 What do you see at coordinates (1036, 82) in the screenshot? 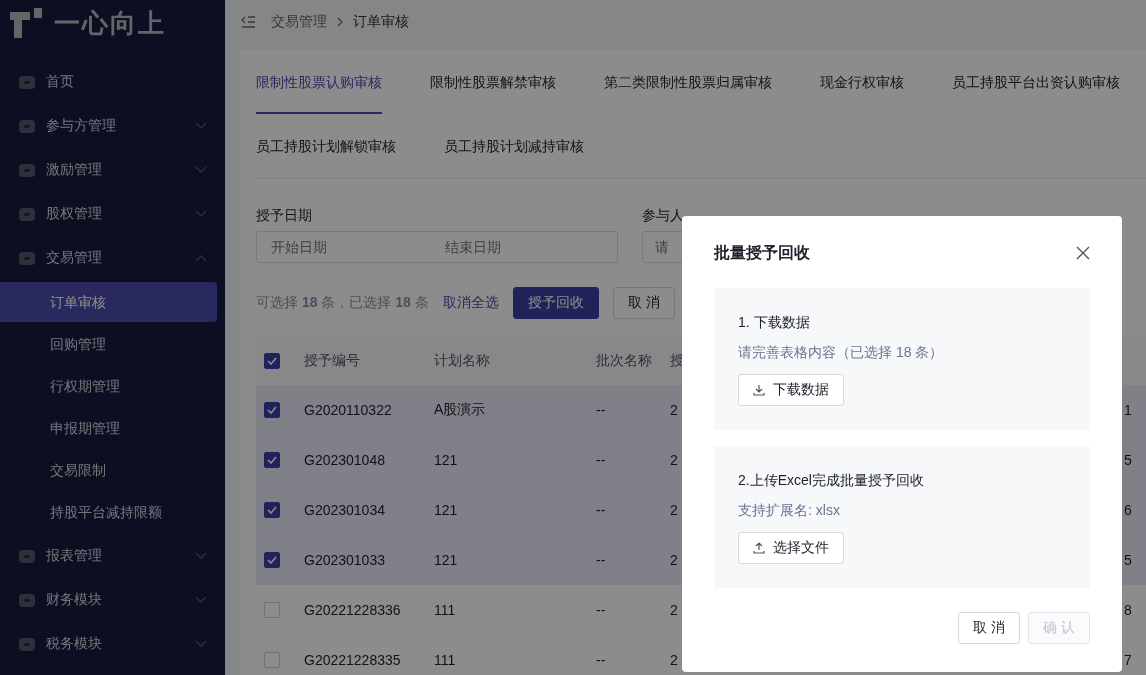
I see `tab: 员工持股平台出资认购审核` at bounding box center [1036, 82].